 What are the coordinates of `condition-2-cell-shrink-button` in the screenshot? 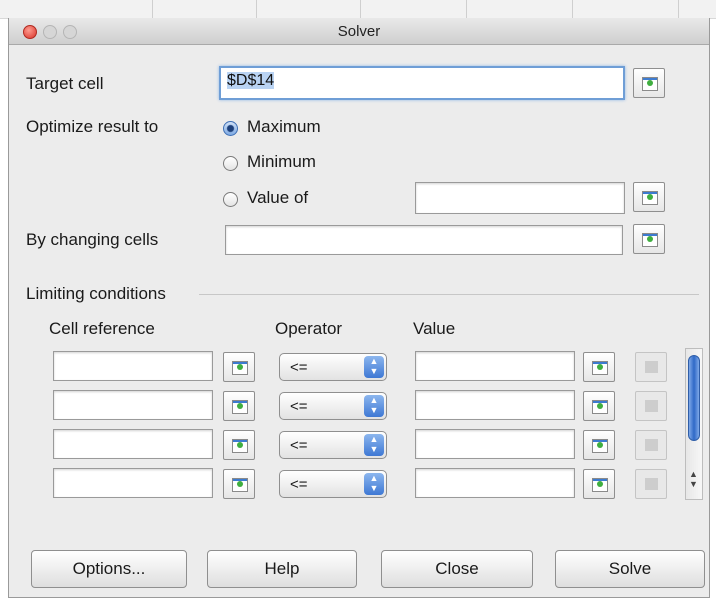 It's located at (239, 406).